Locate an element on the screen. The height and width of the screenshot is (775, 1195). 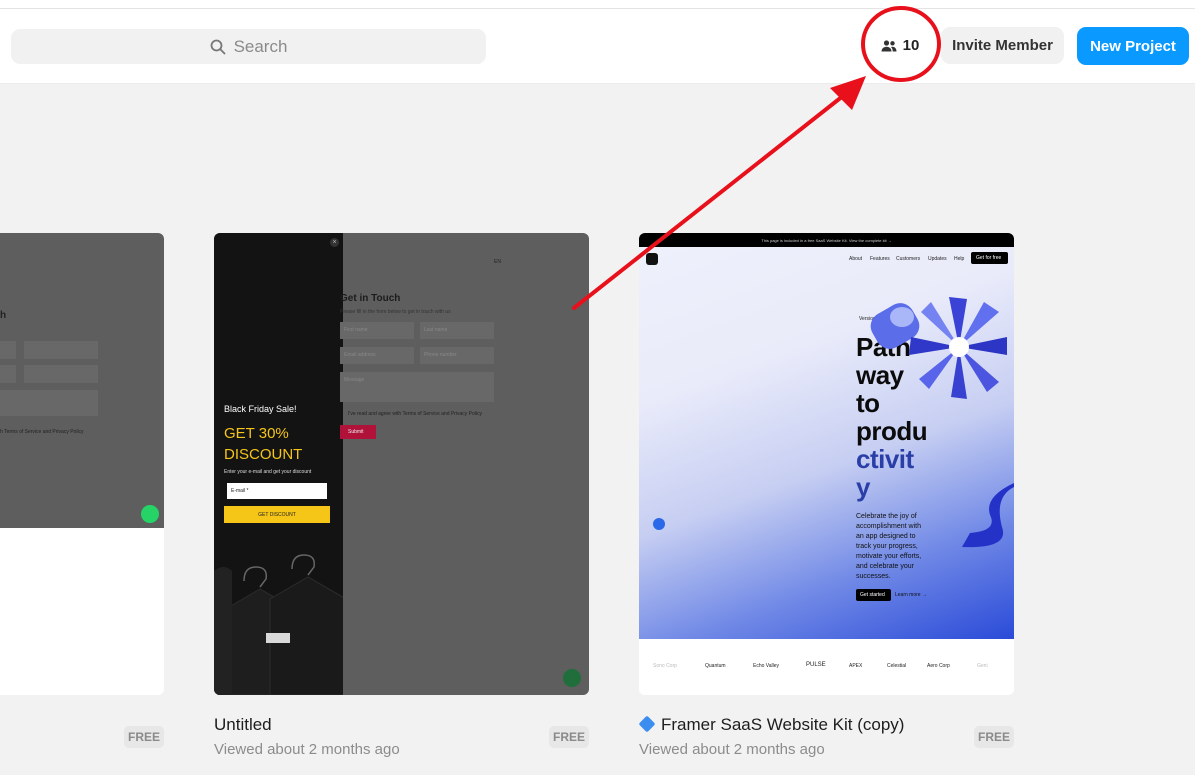
thumb-field: First name is located at coordinates (377, 330).